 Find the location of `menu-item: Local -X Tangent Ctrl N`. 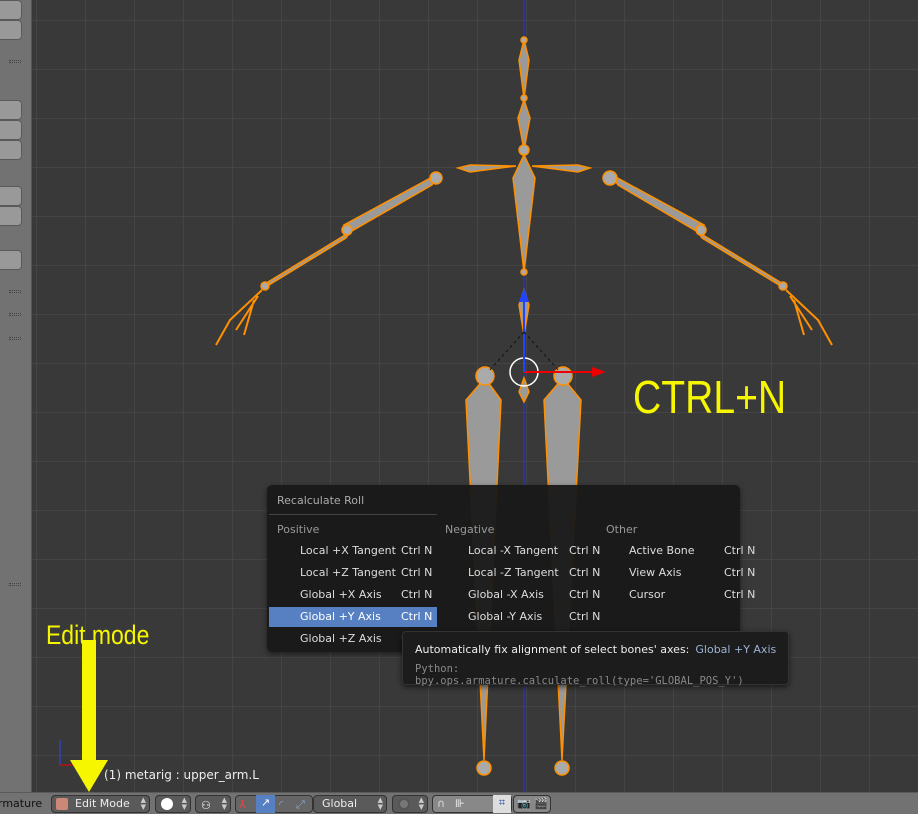

menu-item: Local -X Tangent Ctrl N is located at coordinates (521, 551).